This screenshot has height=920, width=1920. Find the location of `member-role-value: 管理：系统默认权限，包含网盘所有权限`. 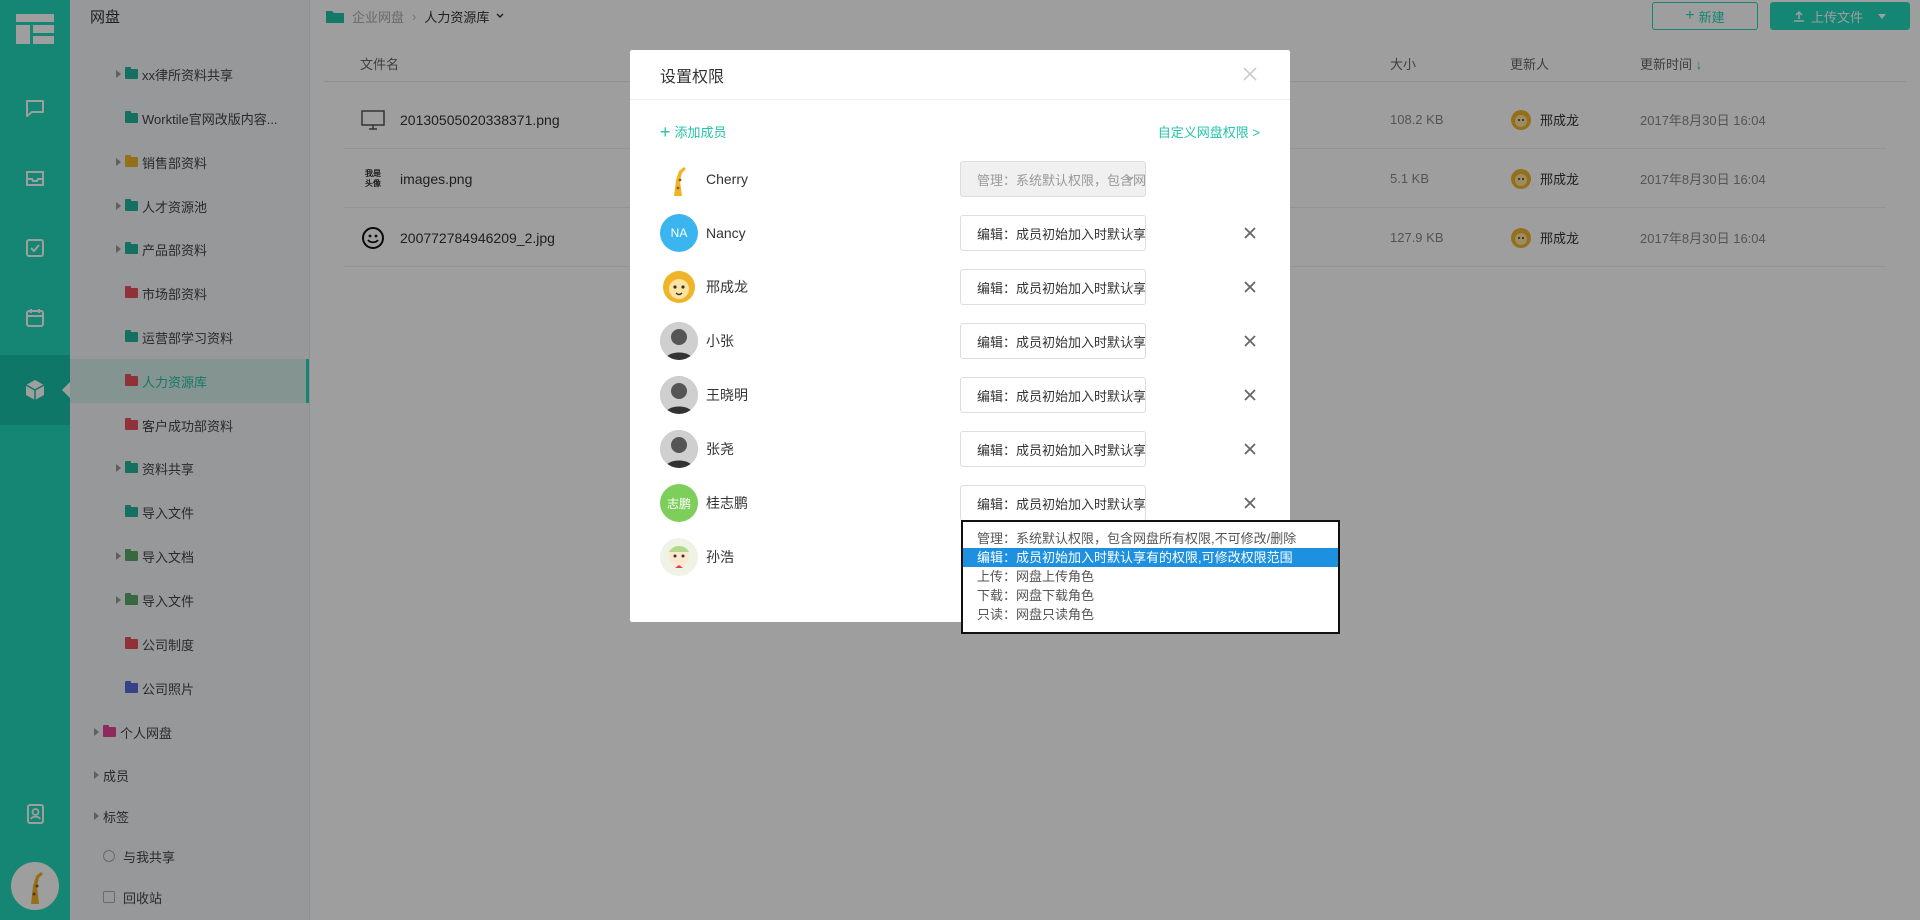

member-role-value: 管理：系统默认权限，包含网盘所有权限 is located at coordinates (1061, 180).